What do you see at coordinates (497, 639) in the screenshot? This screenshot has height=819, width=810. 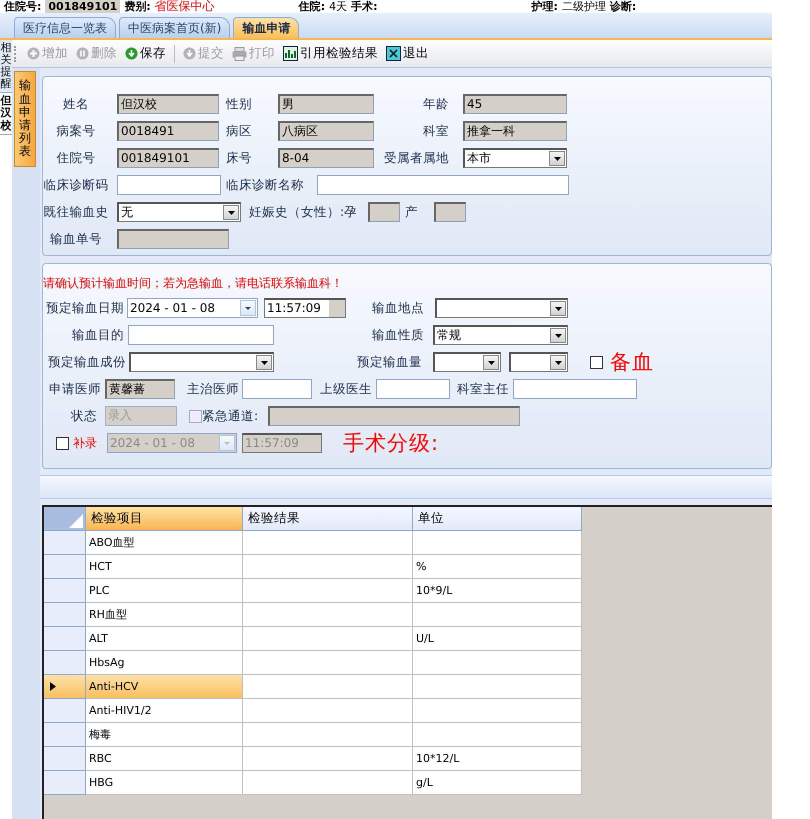 I see `table-cell: U/L` at bounding box center [497, 639].